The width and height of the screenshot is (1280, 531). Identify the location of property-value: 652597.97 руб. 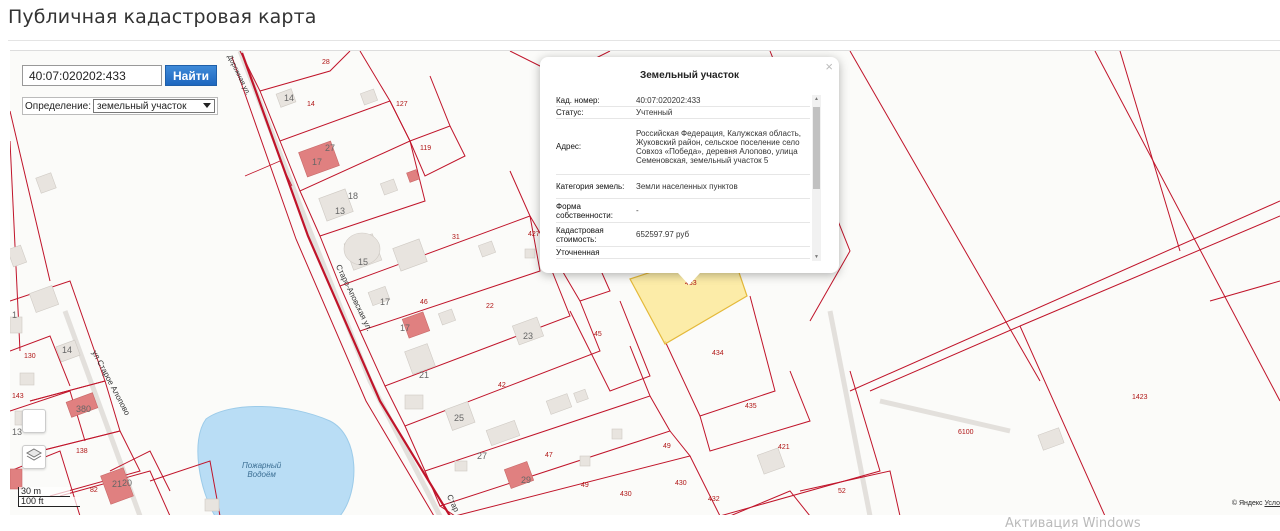
(663, 234).